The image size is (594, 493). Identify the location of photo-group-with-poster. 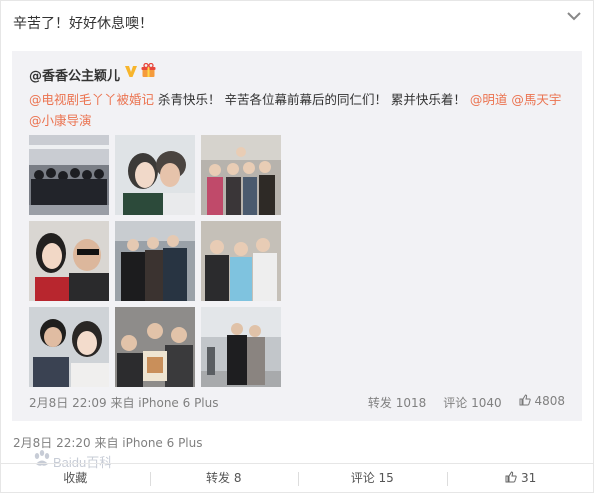
(155, 347).